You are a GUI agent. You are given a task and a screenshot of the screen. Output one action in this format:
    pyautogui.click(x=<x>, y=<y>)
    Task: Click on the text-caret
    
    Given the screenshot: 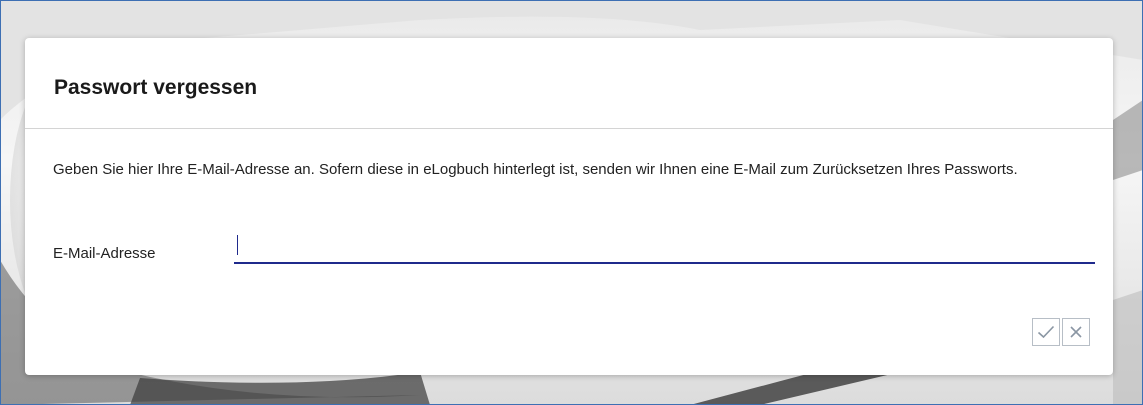 What is the action you would take?
    pyautogui.click(x=237, y=245)
    